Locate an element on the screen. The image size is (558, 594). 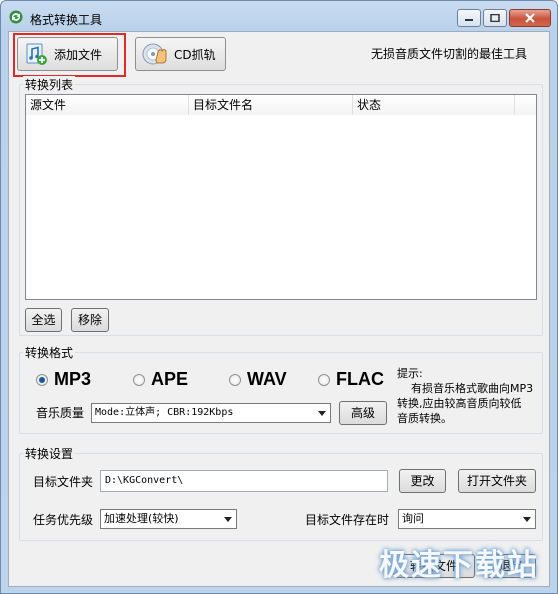
advanced-button: 高级 is located at coordinates (363, 413).